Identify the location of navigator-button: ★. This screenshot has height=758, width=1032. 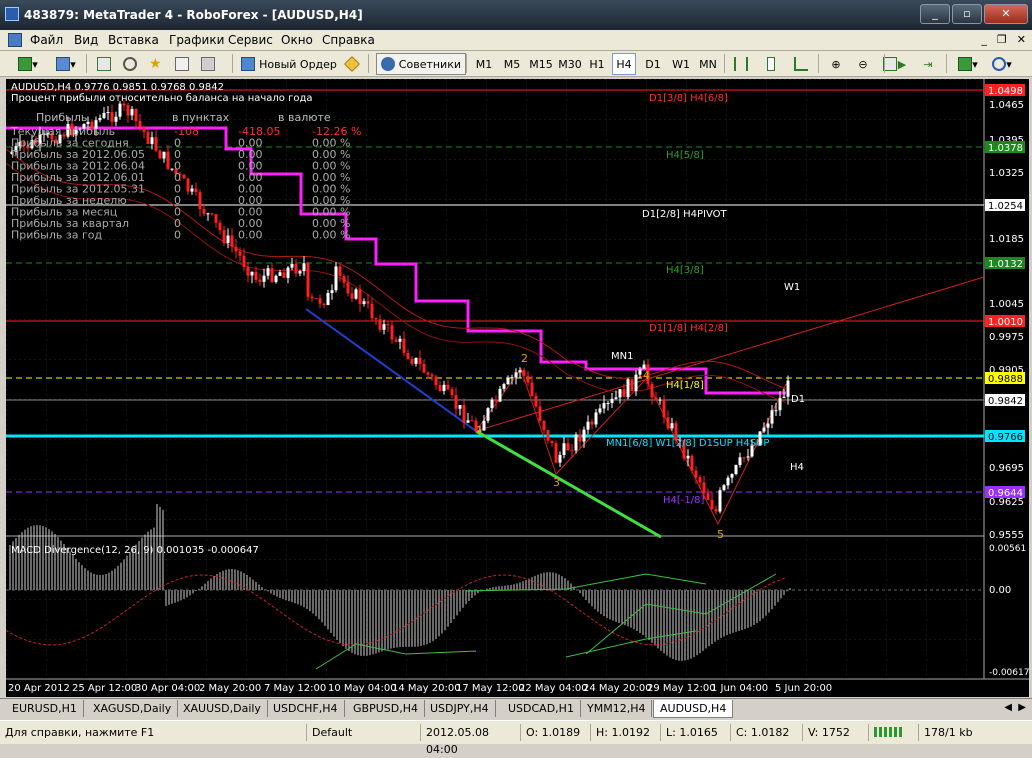
(156, 64).